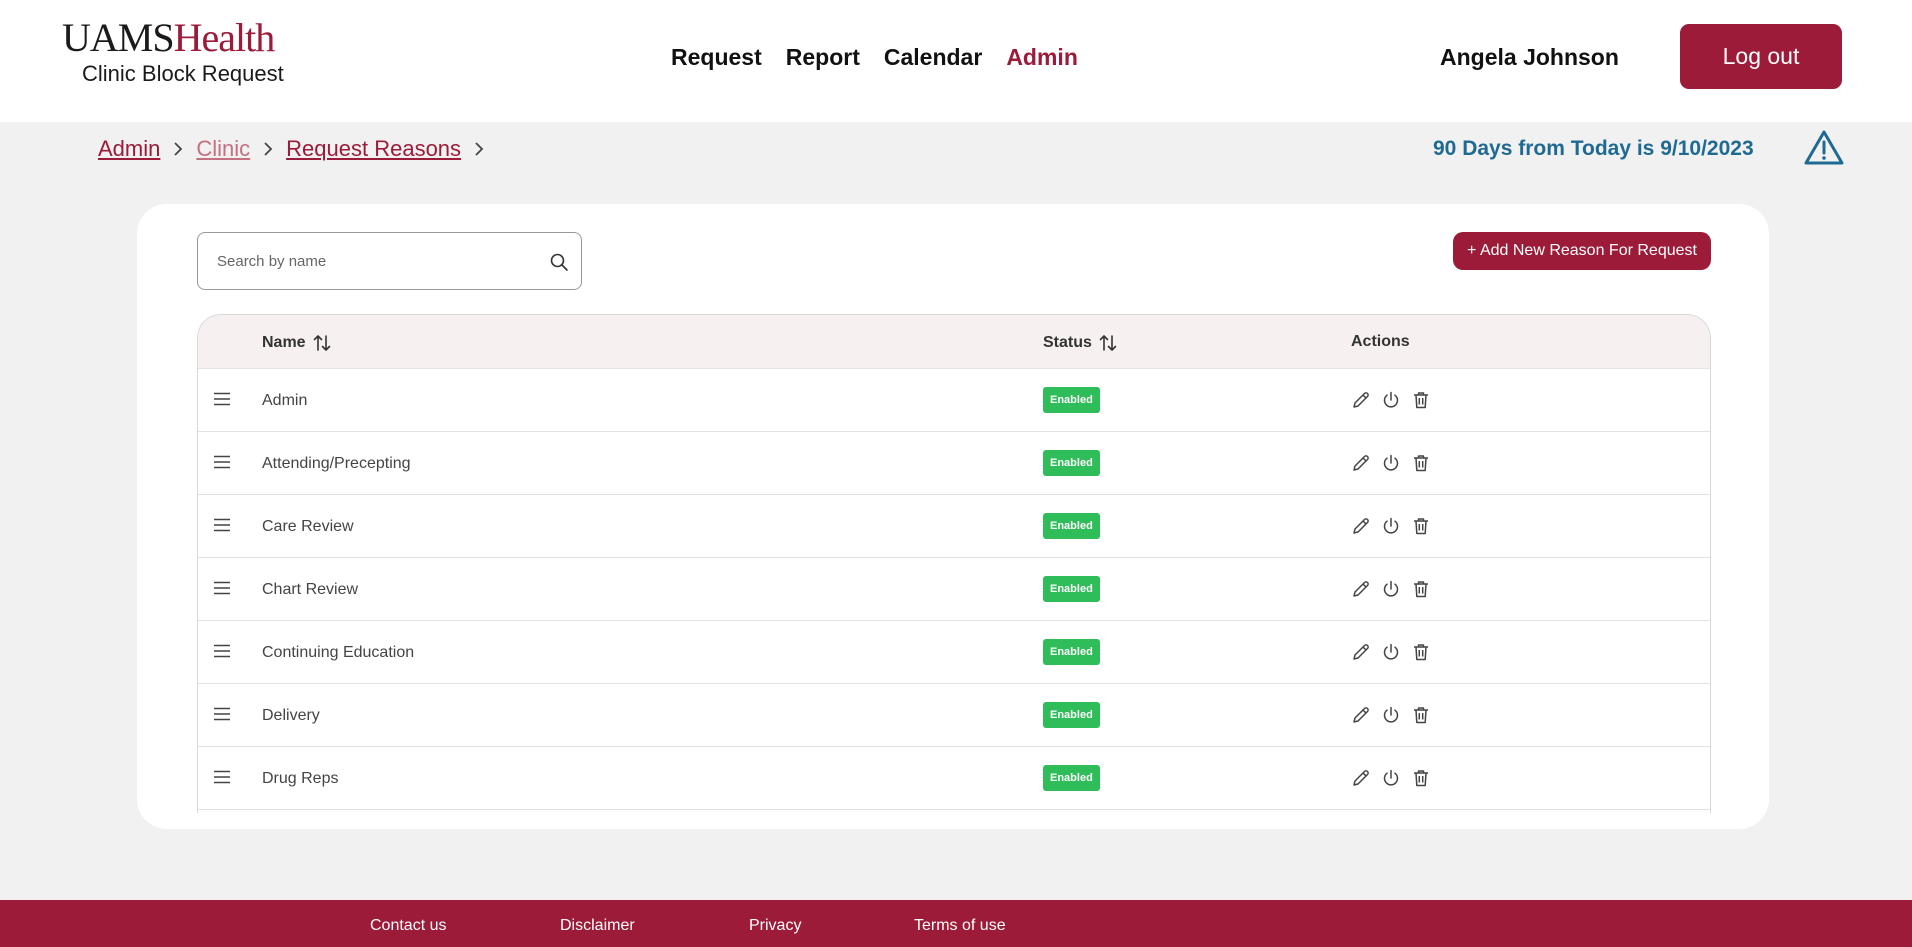  I want to click on column-header-actions: Actions, so click(1380, 341).